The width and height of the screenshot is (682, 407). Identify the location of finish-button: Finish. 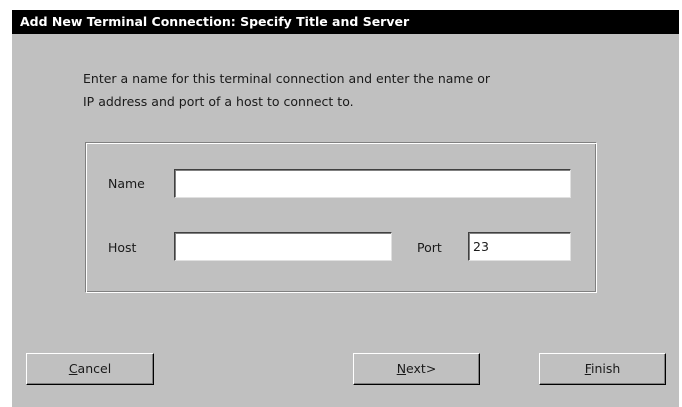
(602, 369).